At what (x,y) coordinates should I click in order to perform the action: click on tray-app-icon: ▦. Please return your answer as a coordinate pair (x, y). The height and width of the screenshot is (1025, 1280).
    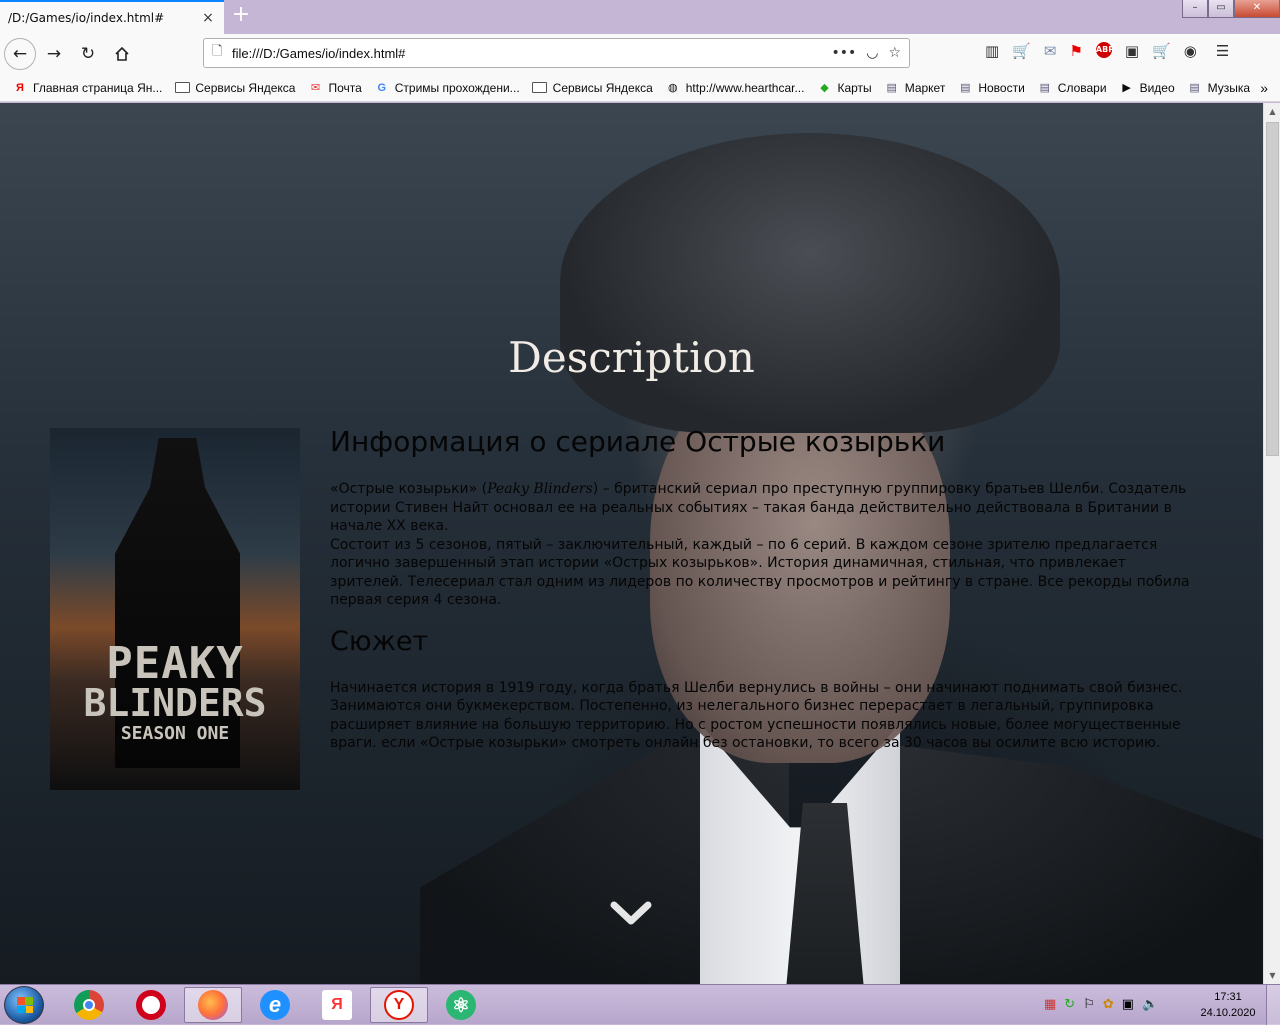
    Looking at the image, I should click on (1050, 1004).